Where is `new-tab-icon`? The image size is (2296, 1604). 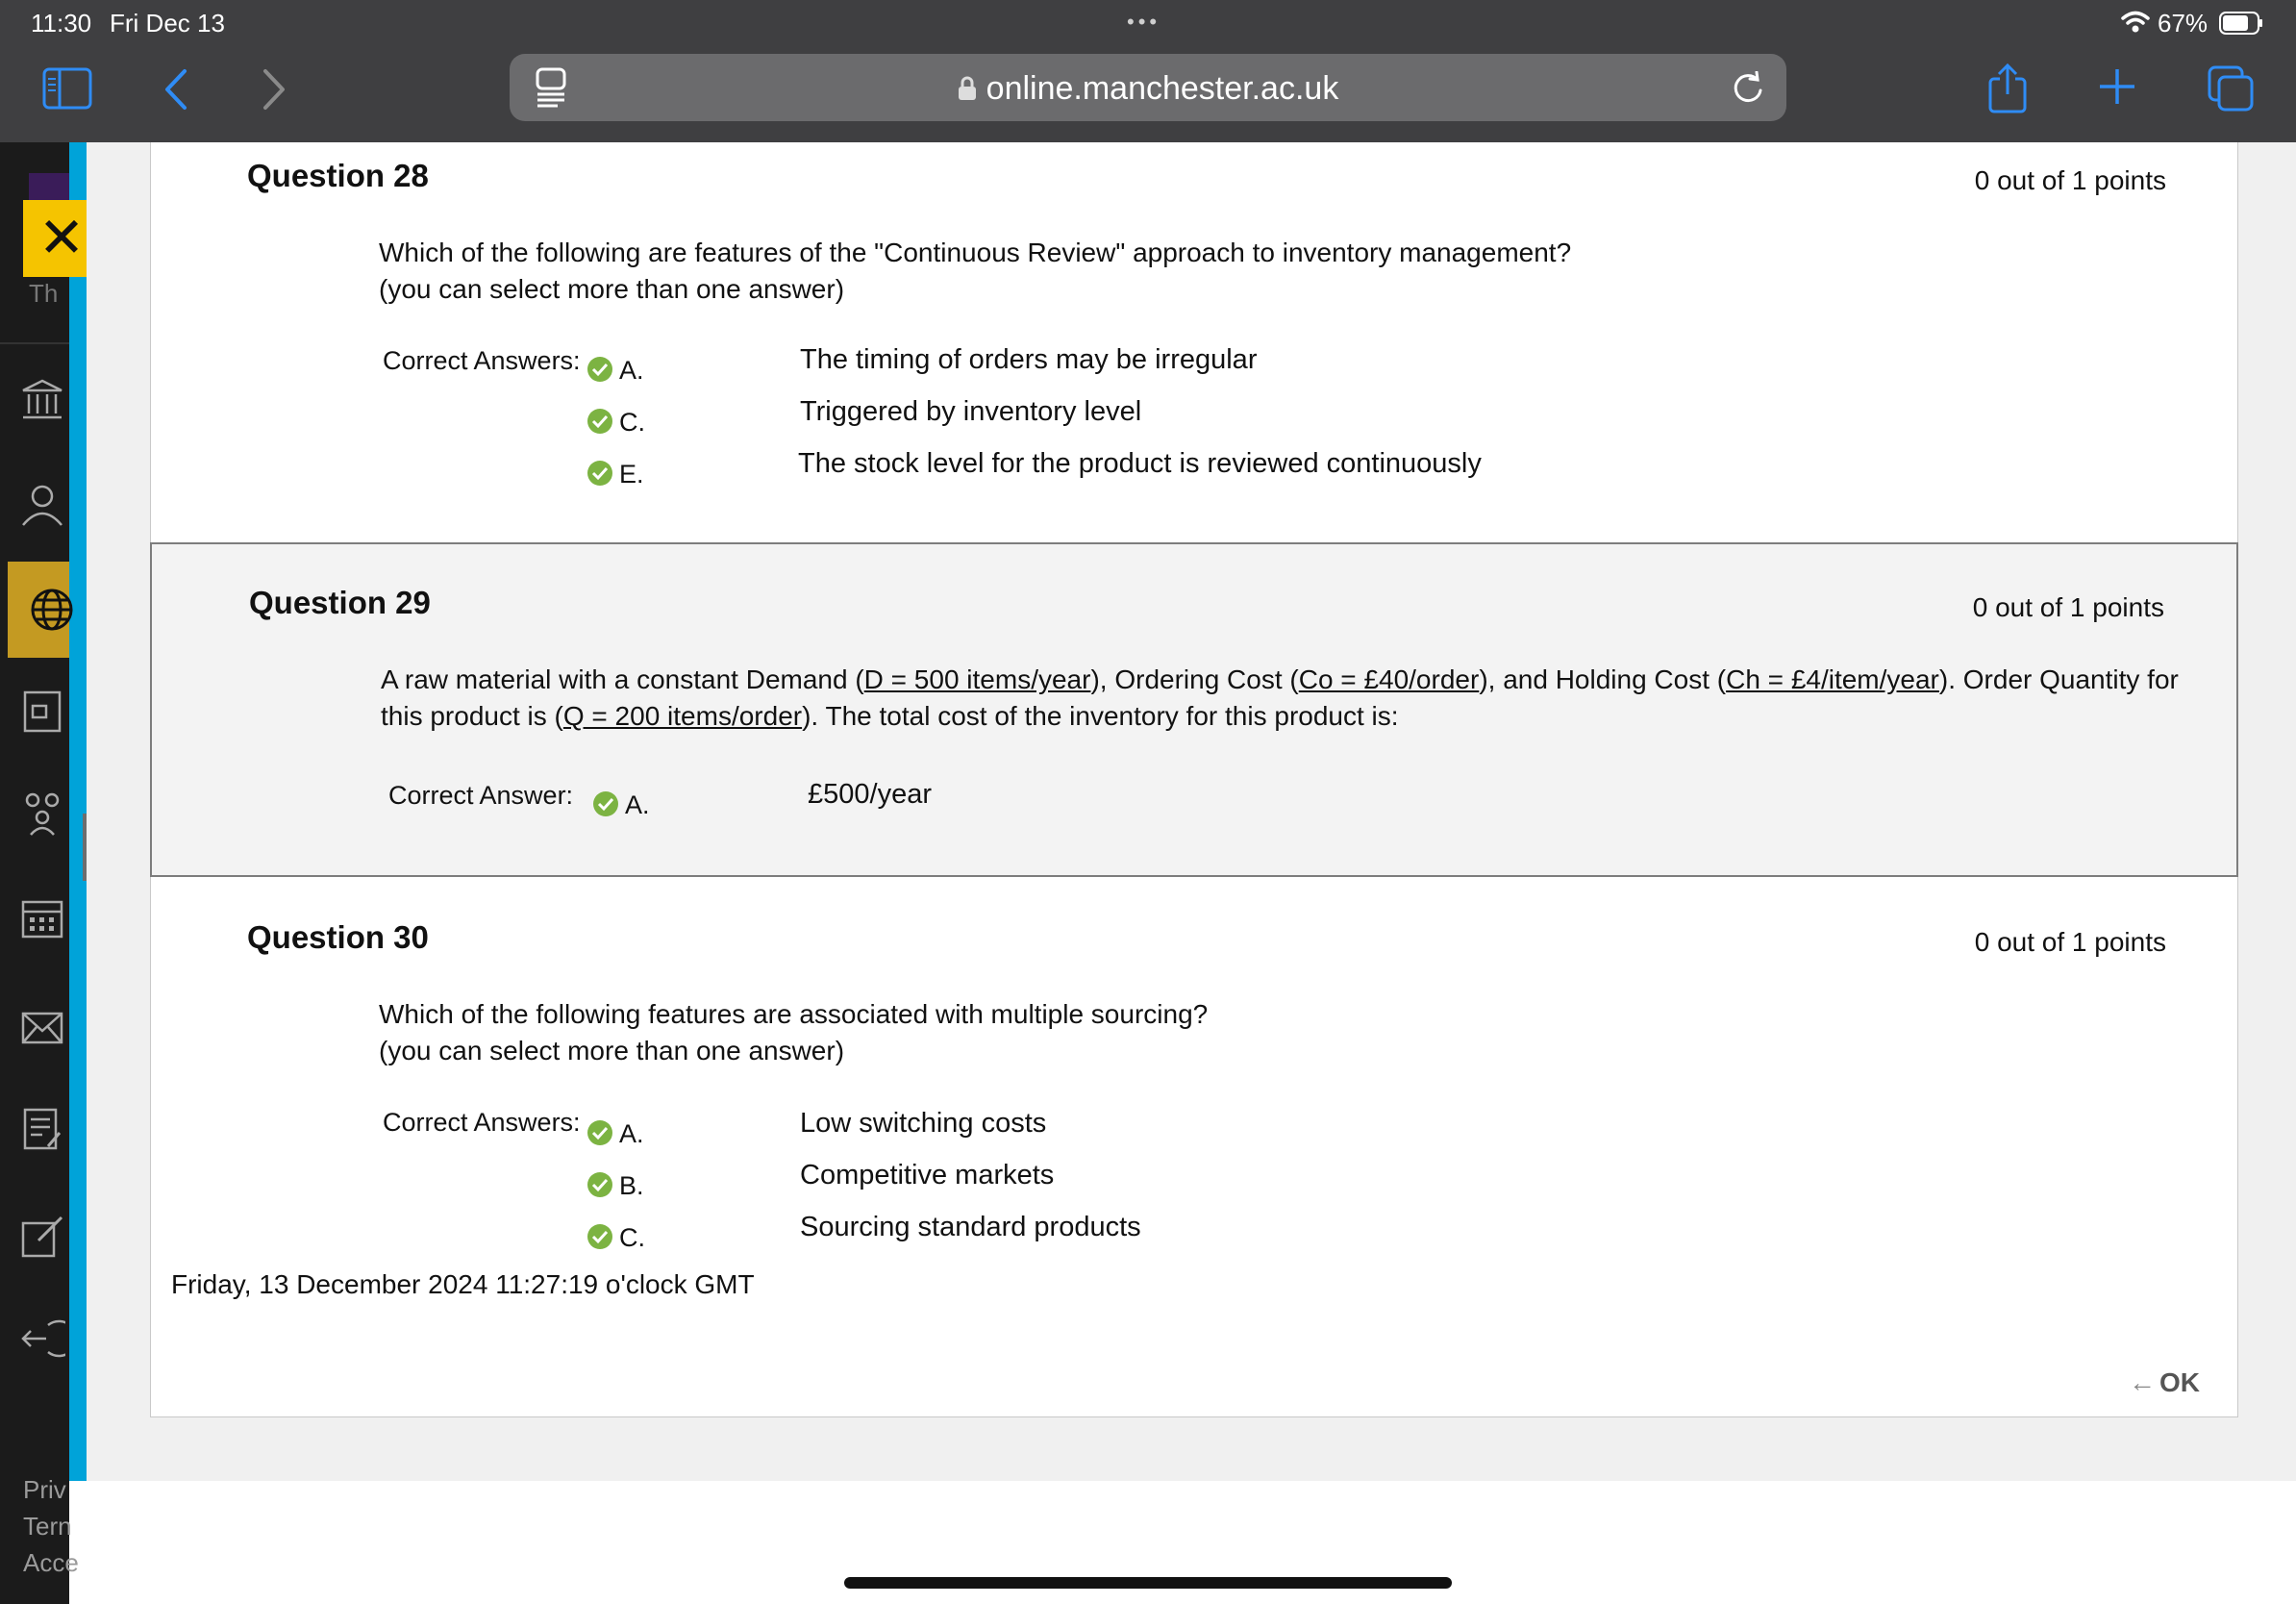 new-tab-icon is located at coordinates (2117, 86).